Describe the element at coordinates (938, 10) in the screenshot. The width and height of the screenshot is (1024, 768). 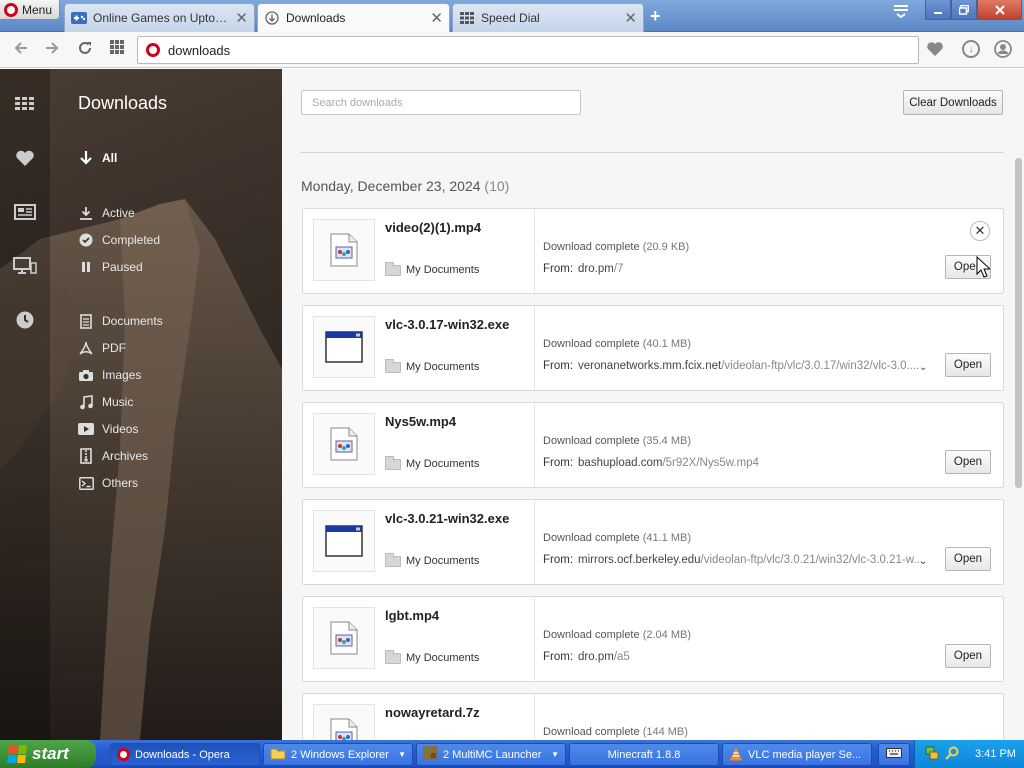
I see `minimize-button` at that location.